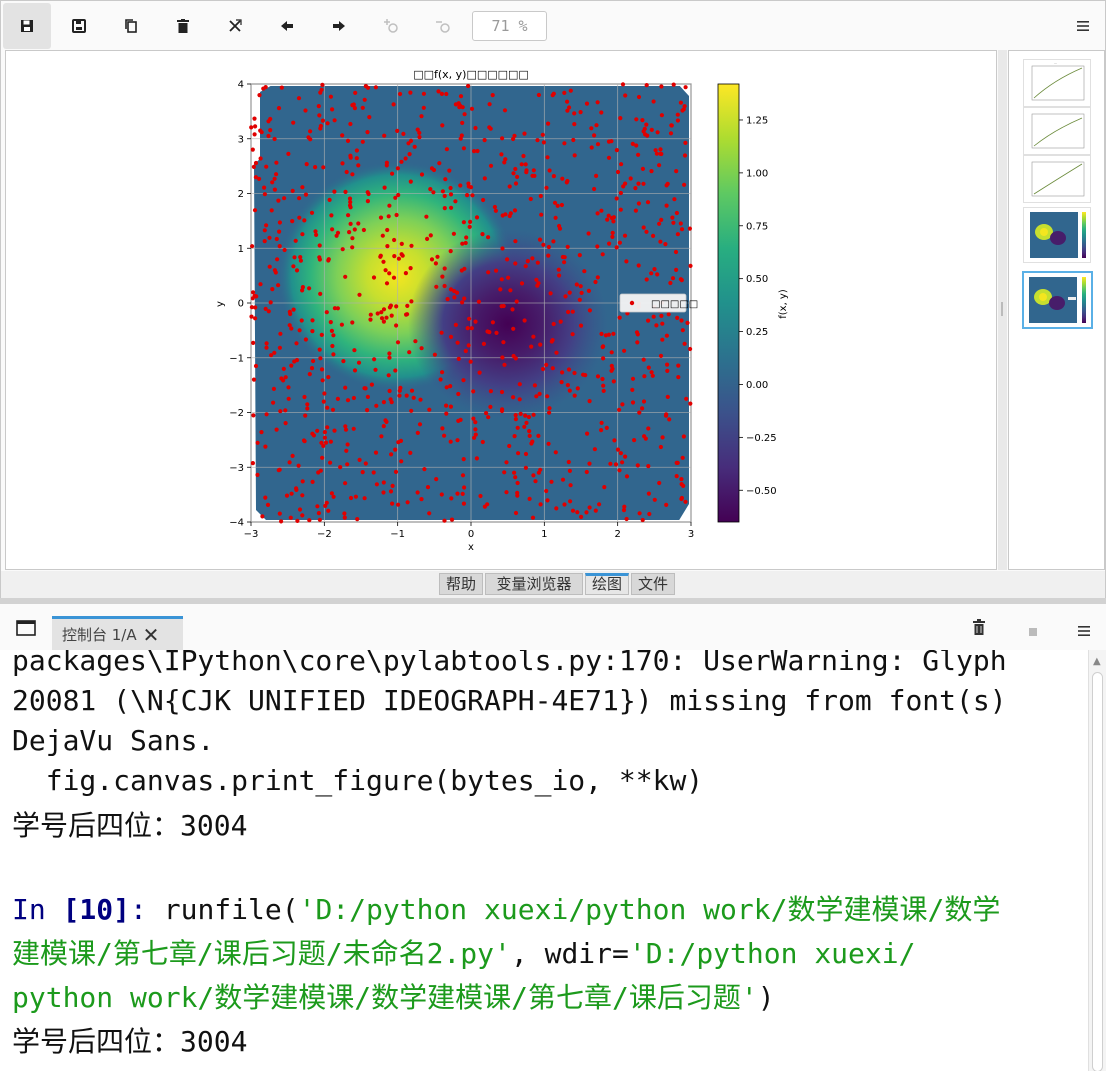  I want to click on legend-label: □□□□□, so click(674, 304).